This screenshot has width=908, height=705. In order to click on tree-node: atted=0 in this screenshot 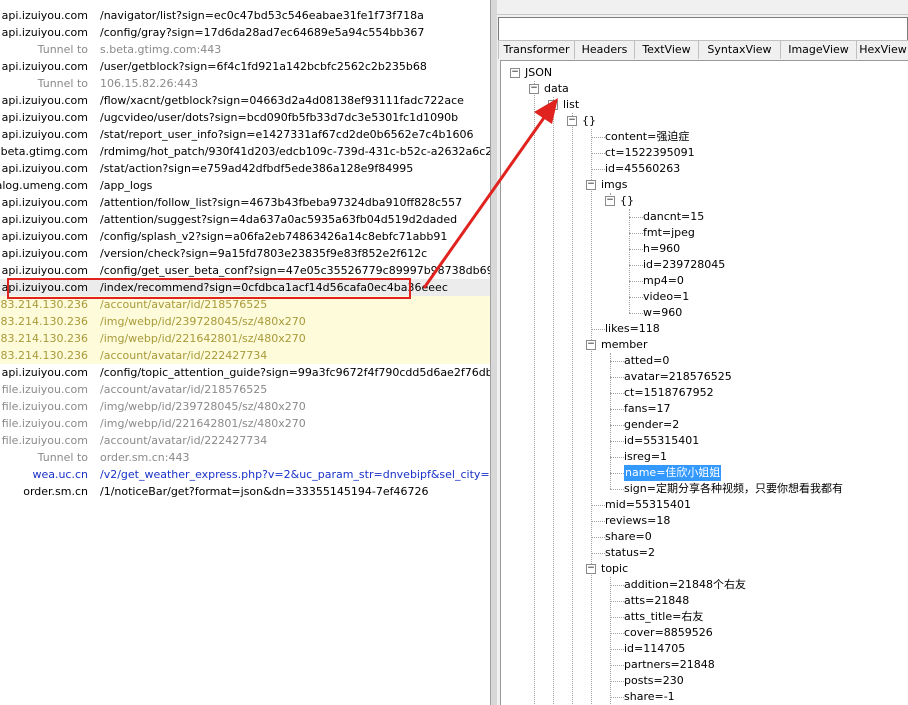, I will do `click(646, 361)`.